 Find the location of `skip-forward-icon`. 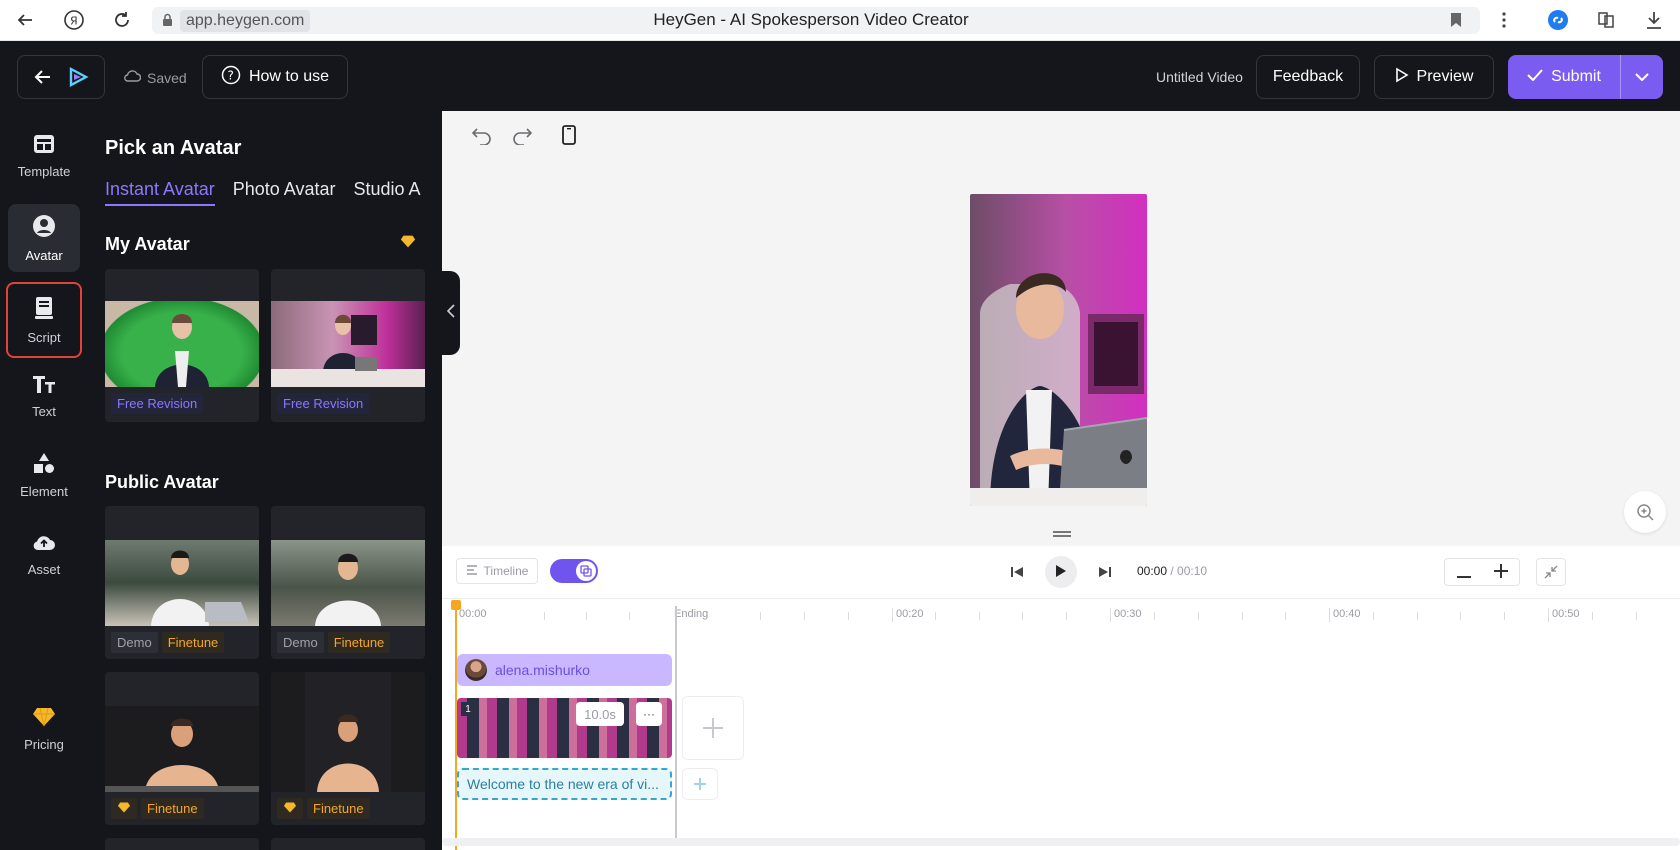

skip-forward-icon is located at coordinates (1105, 572).